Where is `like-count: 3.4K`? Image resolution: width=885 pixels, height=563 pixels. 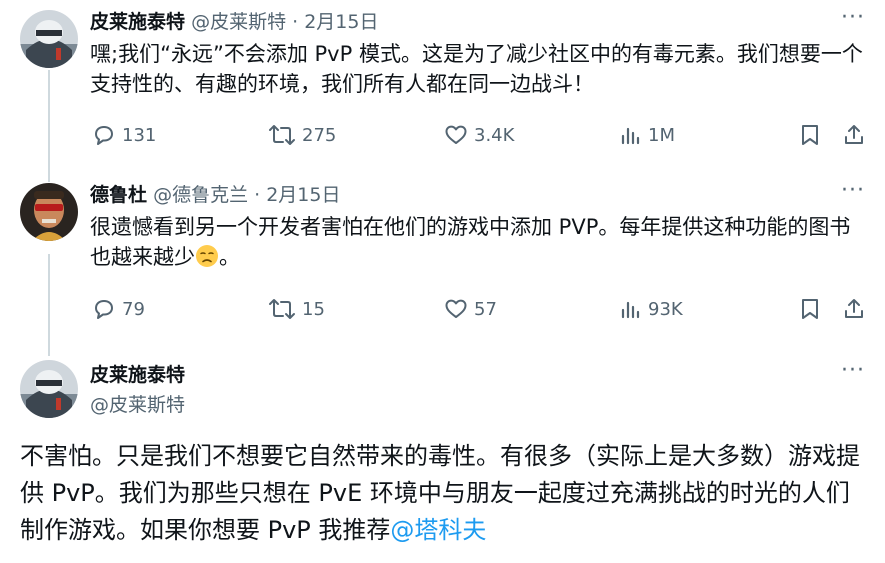
like-count: 3.4K is located at coordinates (494, 135).